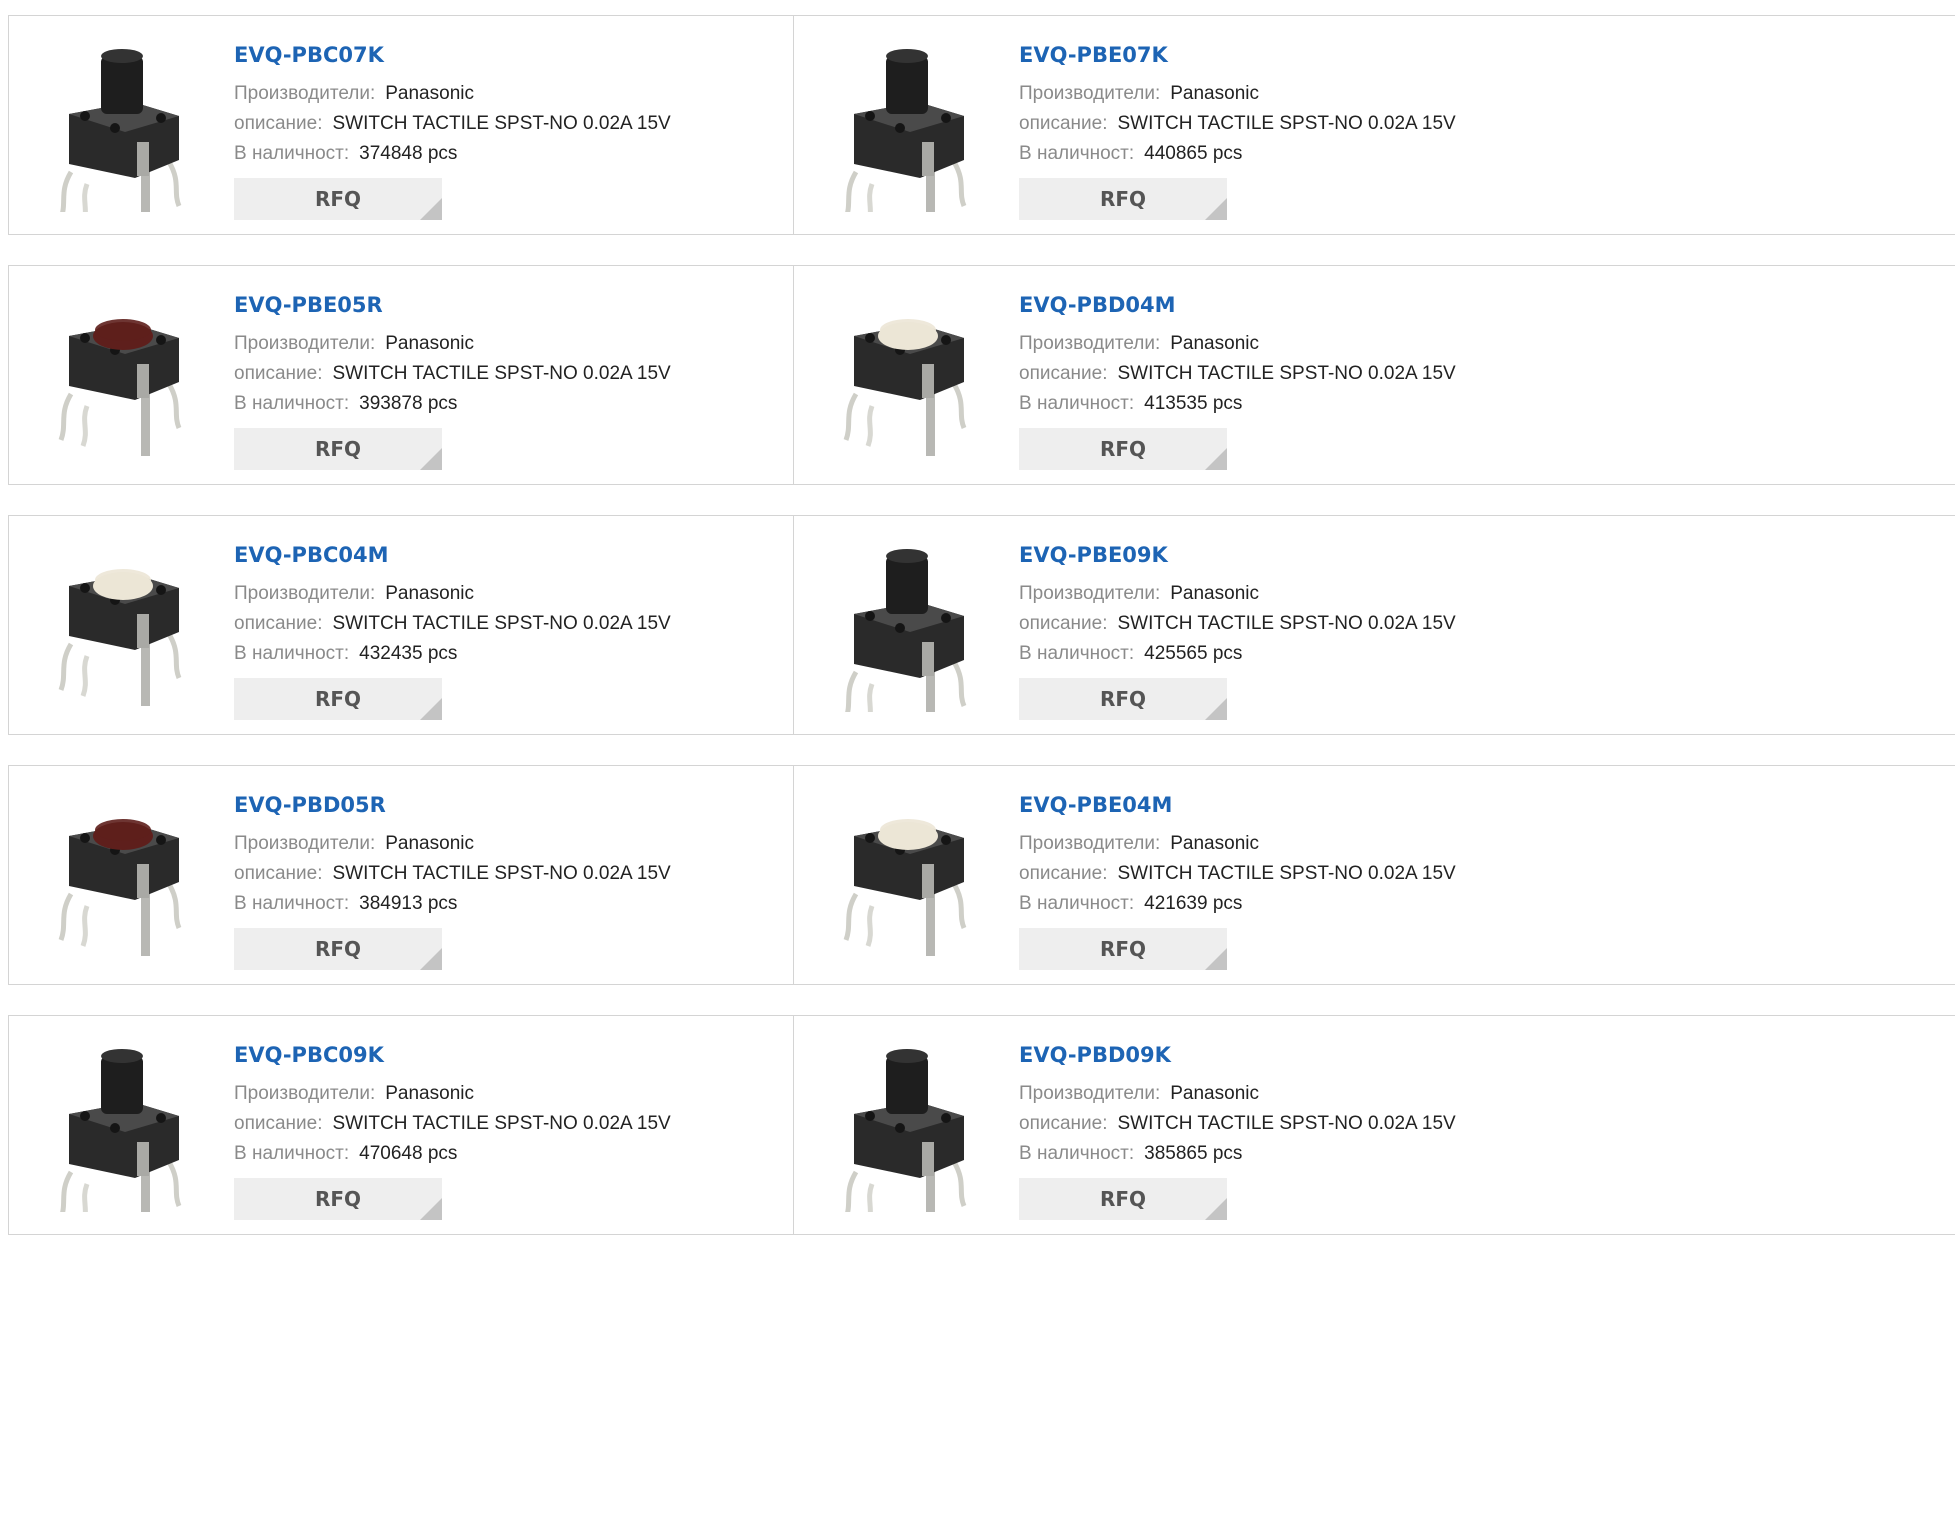  I want to click on product-title-link: EVQ-PBC04M, so click(452, 555).